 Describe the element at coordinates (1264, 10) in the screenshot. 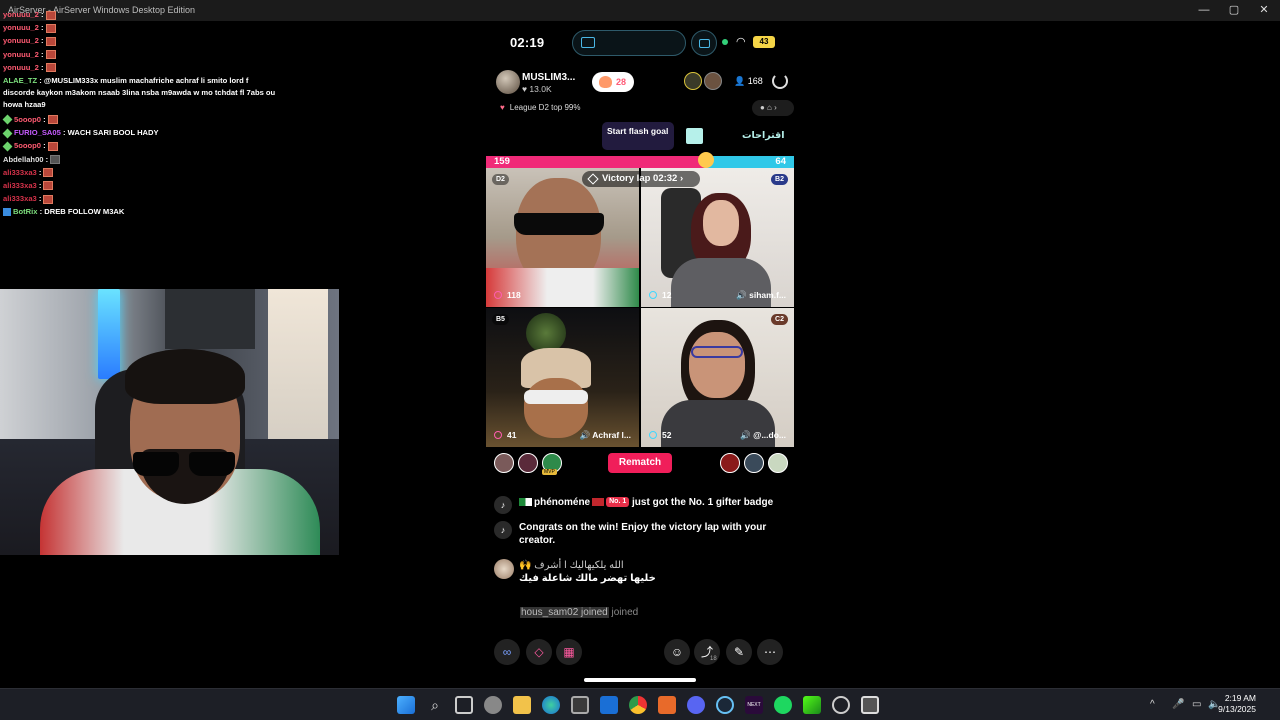

I see `close-button: ✕` at that location.